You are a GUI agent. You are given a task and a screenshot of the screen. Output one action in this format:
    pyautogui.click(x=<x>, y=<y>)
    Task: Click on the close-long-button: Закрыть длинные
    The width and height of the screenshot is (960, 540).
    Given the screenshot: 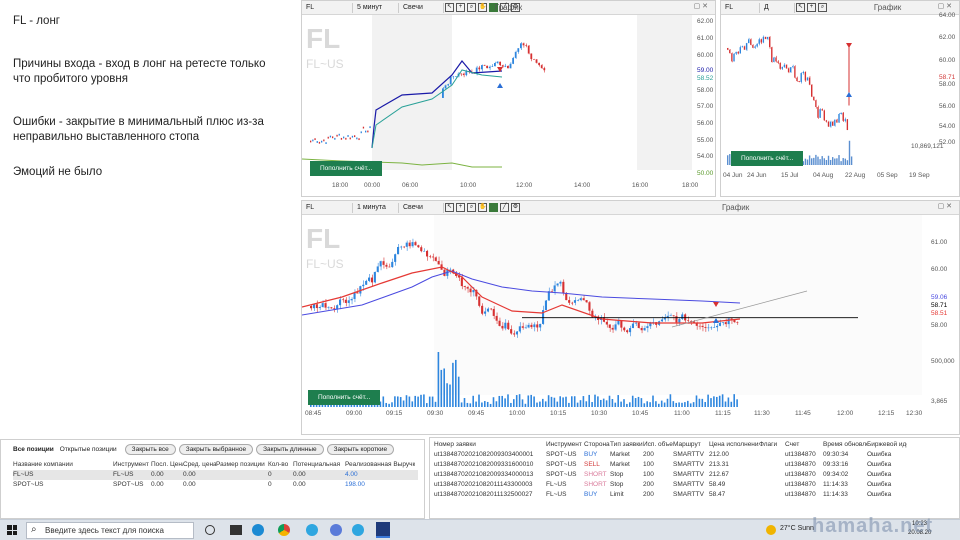 What is the action you would take?
    pyautogui.click(x=290, y=449)
    